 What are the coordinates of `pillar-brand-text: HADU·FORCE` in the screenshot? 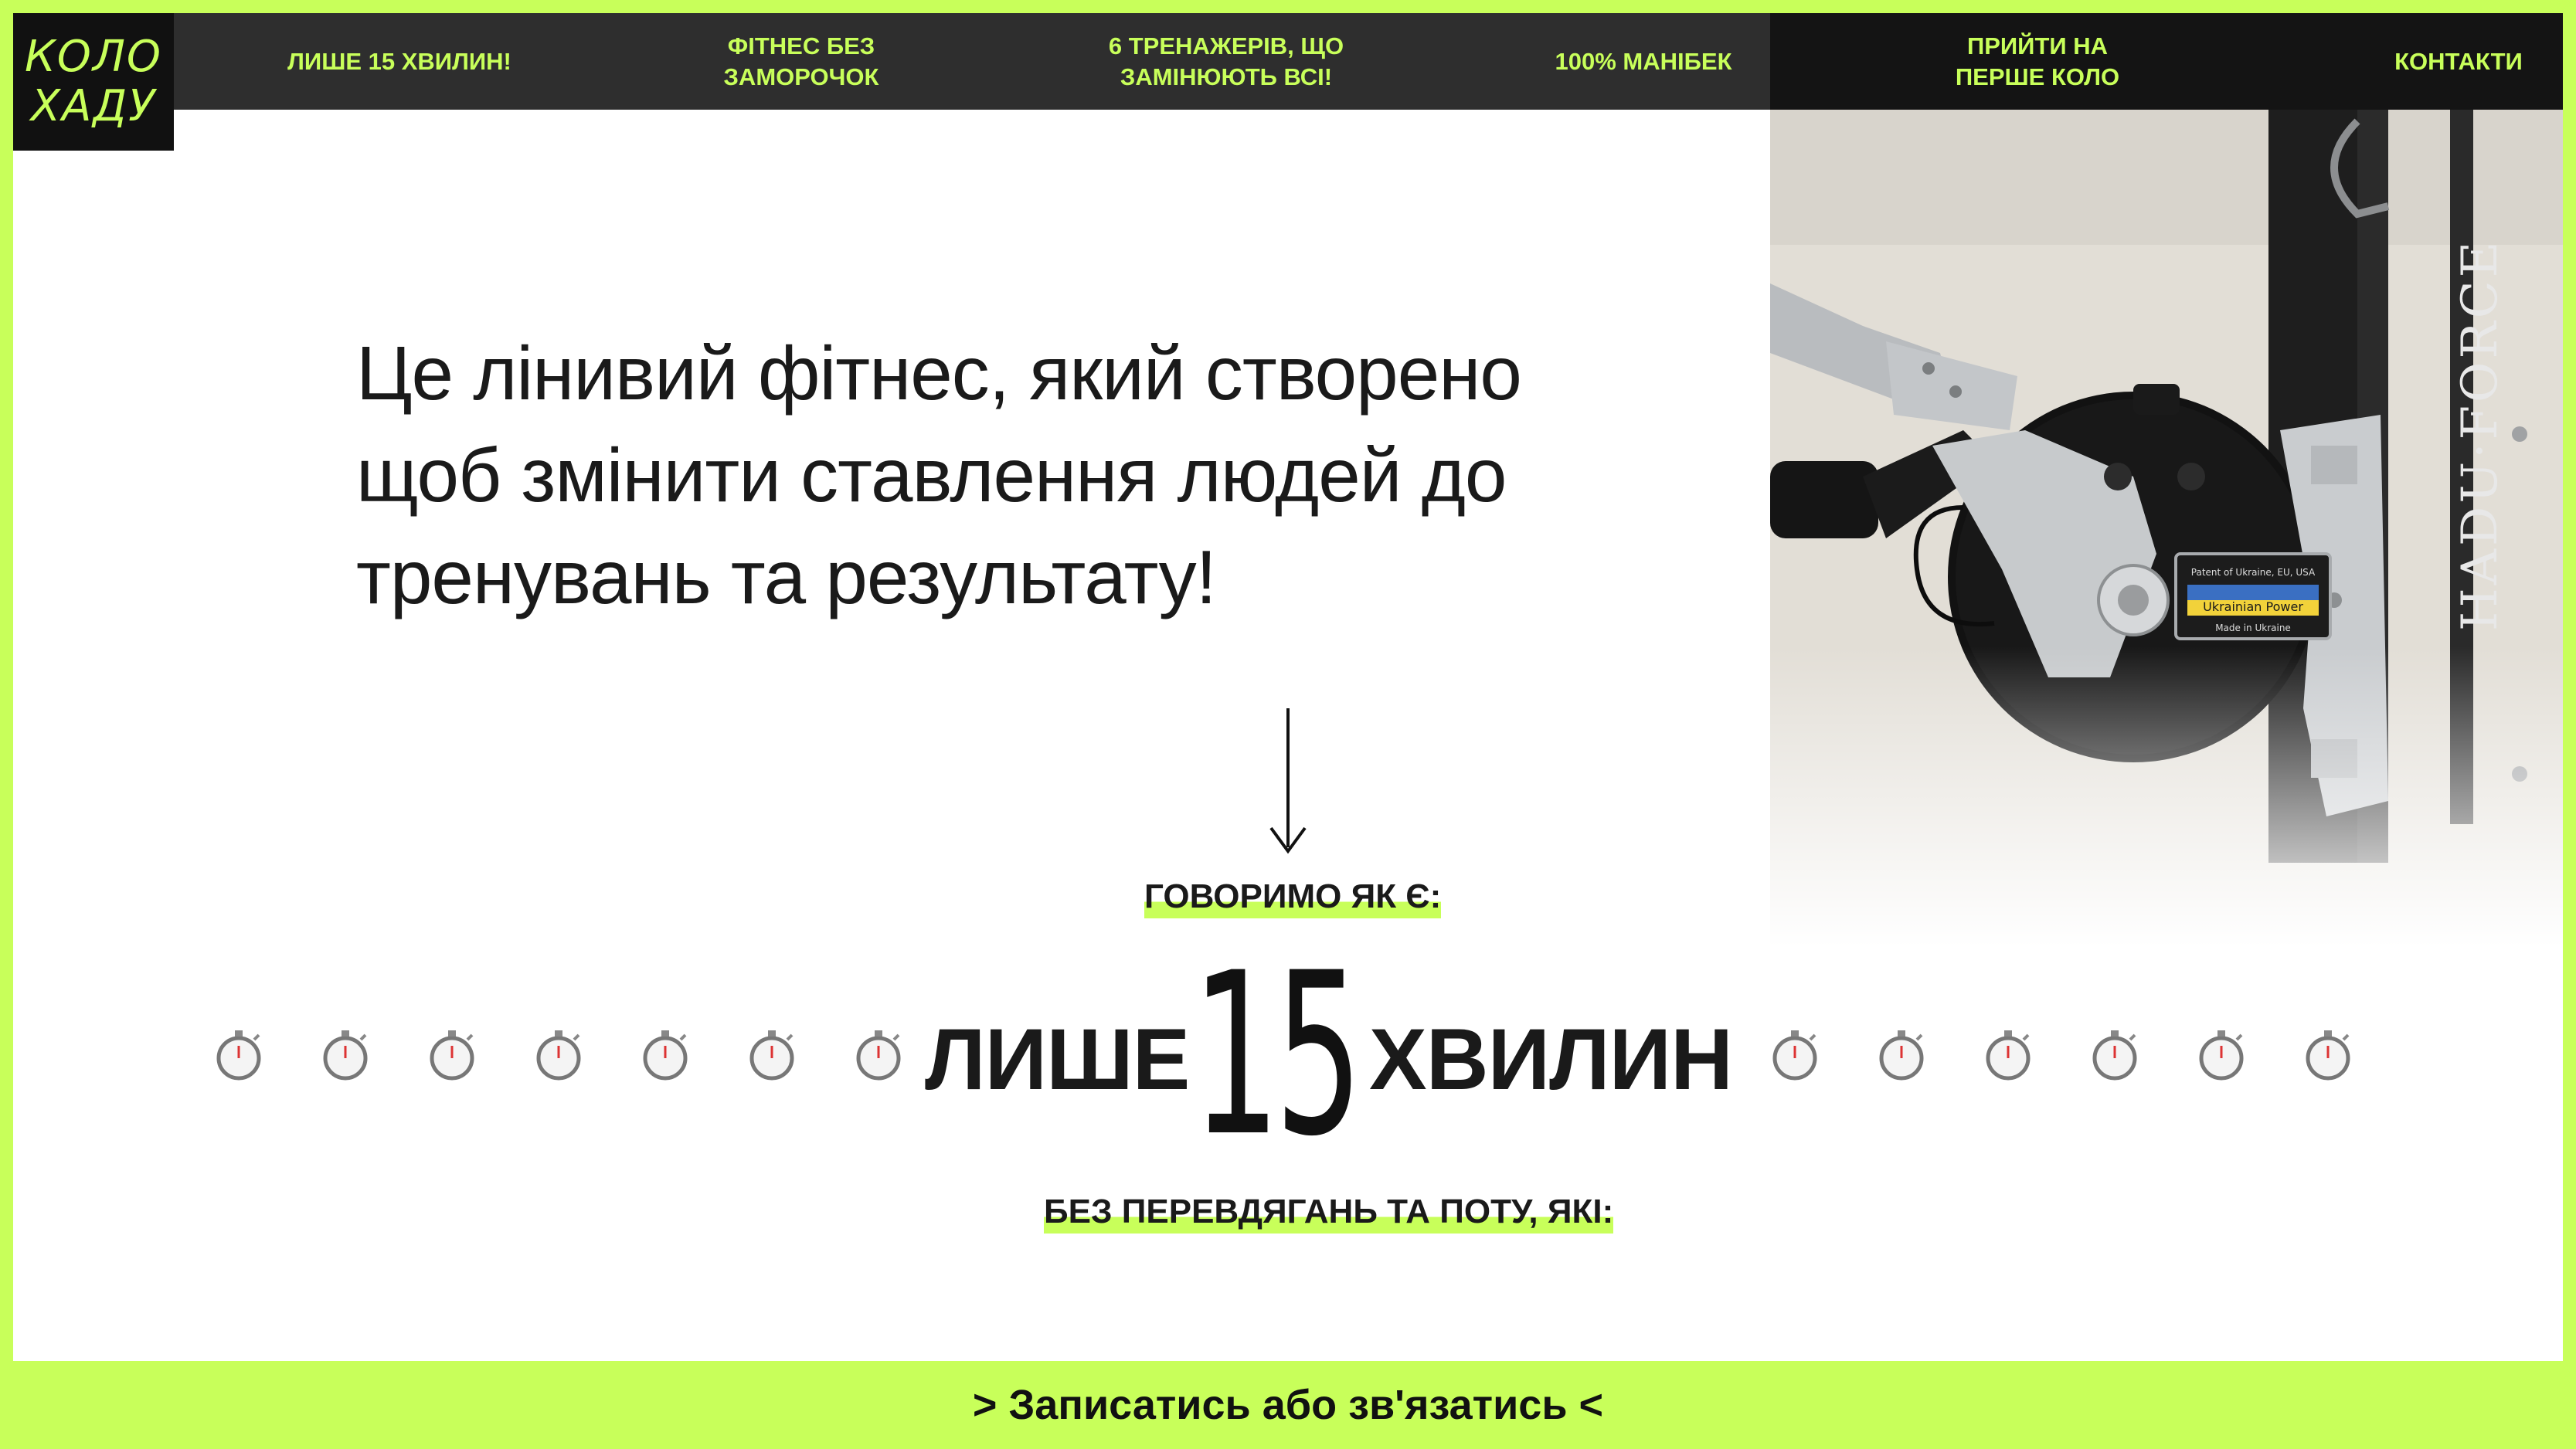 It's located at (2480, 435).